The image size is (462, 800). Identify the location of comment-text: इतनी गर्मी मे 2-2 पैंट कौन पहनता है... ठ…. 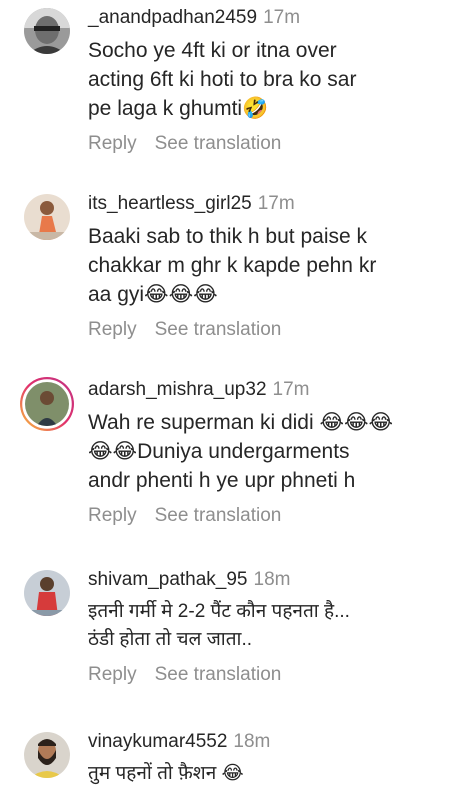
(219, 625).